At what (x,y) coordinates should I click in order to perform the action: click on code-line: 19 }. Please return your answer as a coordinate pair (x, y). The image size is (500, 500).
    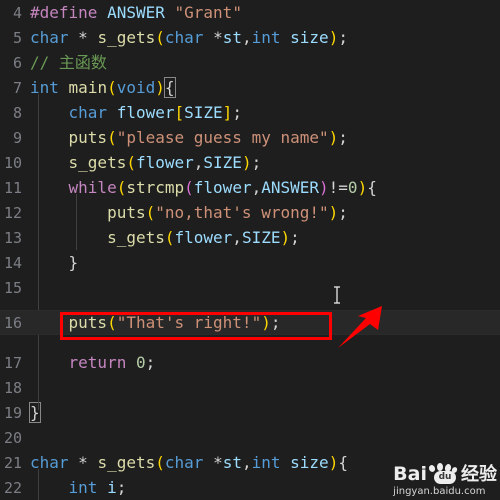
    Looking at the image, I should click on (250, 412).